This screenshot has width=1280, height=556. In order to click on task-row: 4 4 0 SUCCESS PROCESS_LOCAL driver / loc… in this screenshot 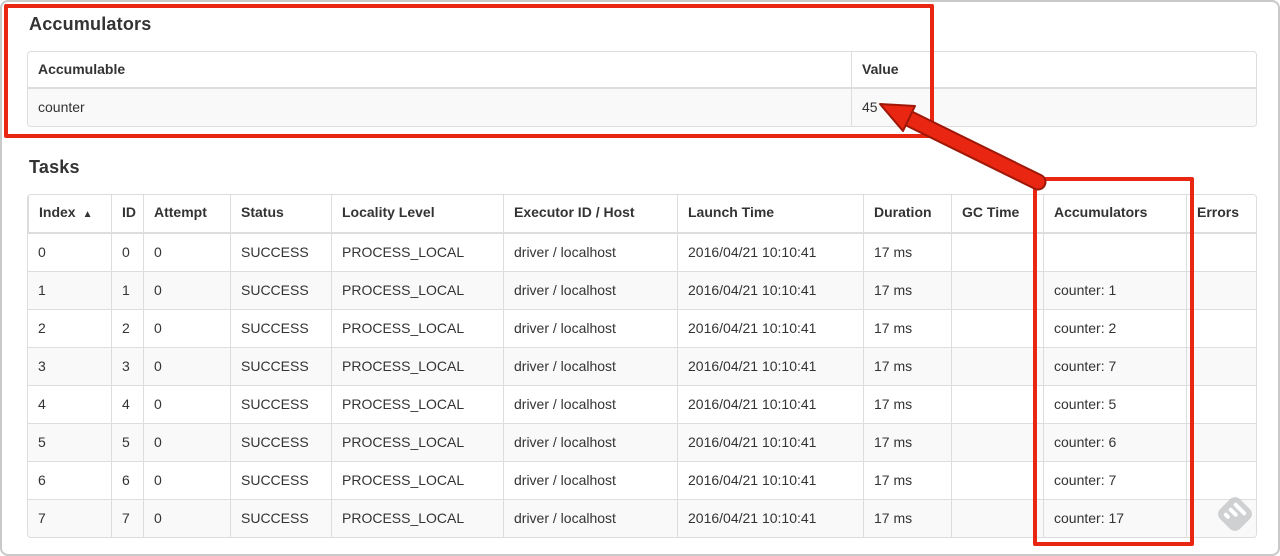, I will do `click(642, 404)`.